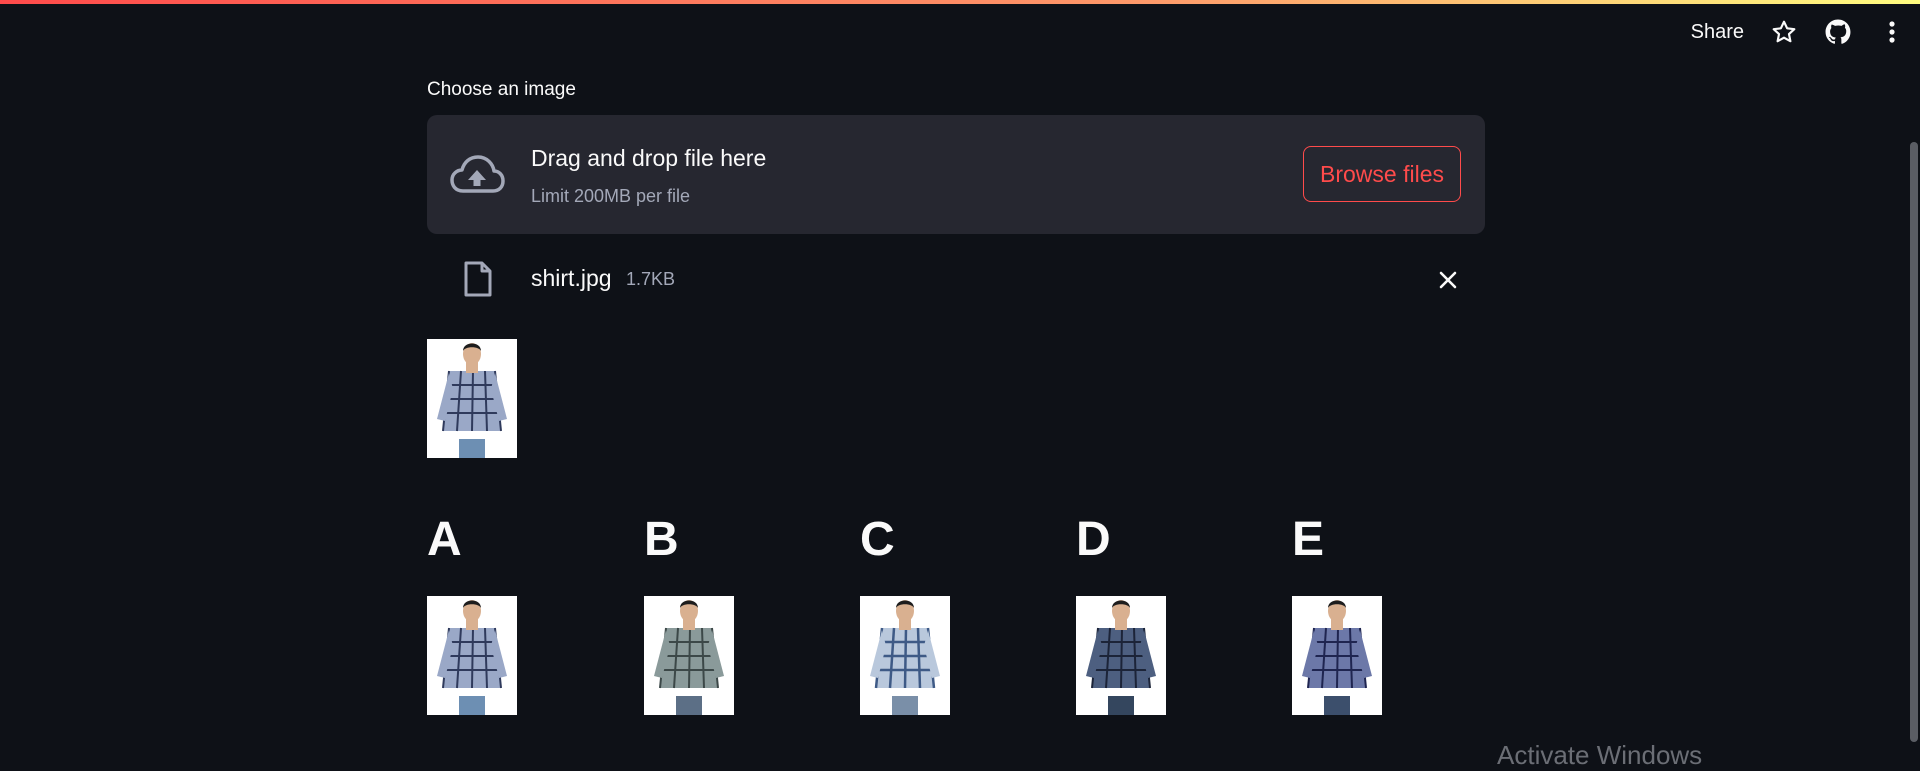 The height and width of the screenshot is (771, 1920). What do you see at coordinates (956, 280) in the screenshot?
I see `uploaded-file-row: shirt.jpg 1.7KB` at bounding box center [956, 280].